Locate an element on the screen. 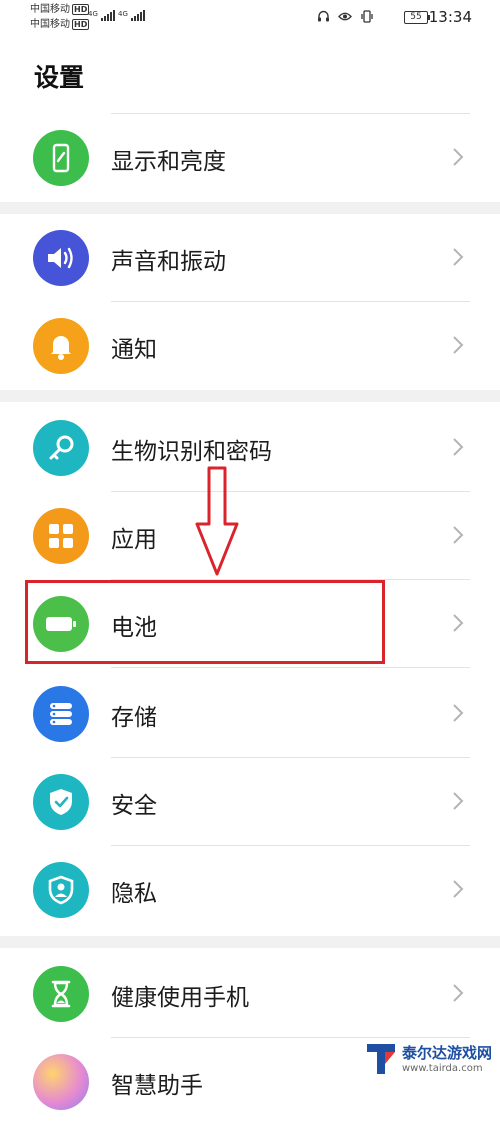  carrier-2: 中国移动 HD is located at coordinates (60, 25).